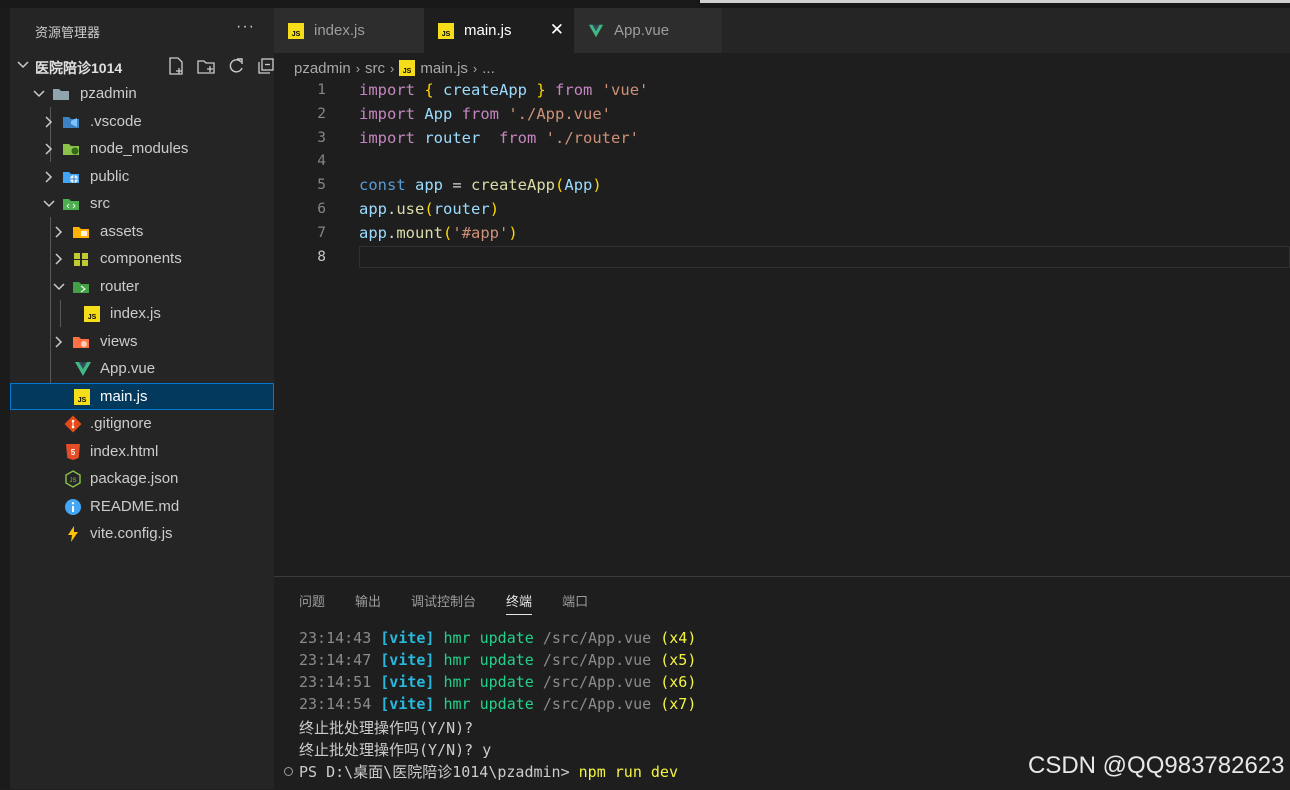 The image size is (1290, 790). I want to click on tree-item-app-vue: App.vue, so click(142, 369).